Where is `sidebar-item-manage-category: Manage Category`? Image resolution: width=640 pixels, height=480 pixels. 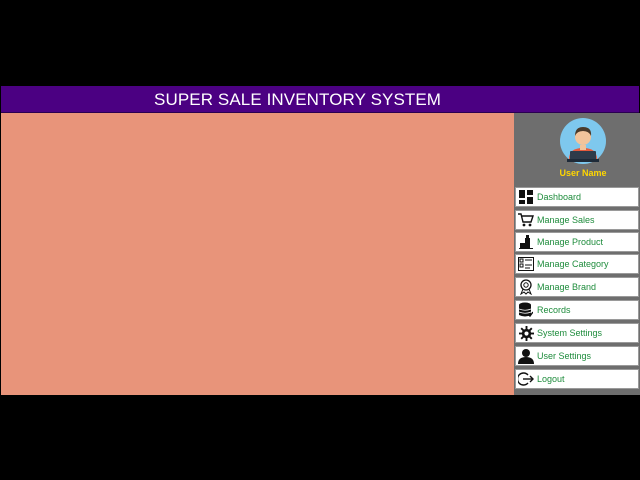
sidebar-item-manage-category: Manage Category is located at coordinates (577, 264).